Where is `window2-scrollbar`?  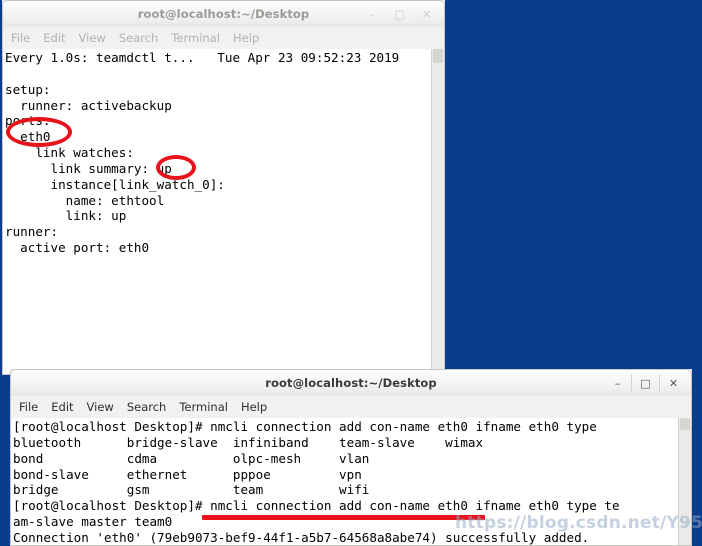
window2-scrollbar is located at coordinates (684, 481).